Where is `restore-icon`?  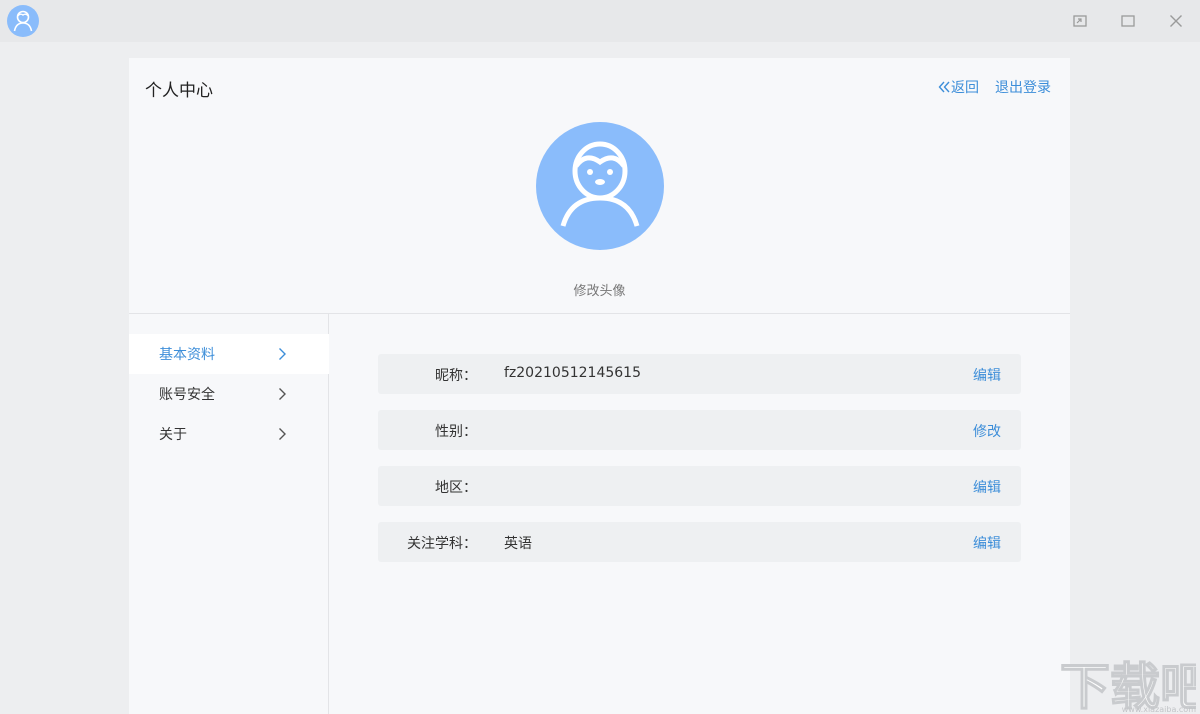 restore-icon is located at coordinates (1080, 21).